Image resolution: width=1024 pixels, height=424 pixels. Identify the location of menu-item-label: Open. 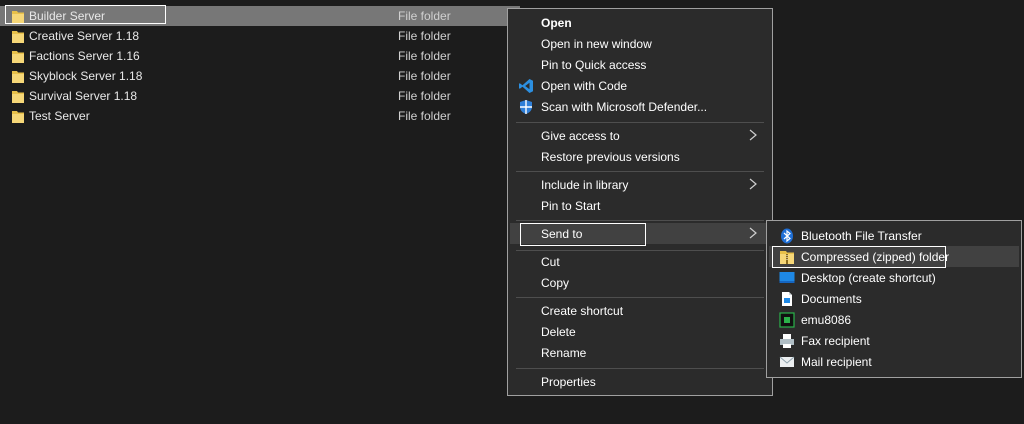
(556, 23).